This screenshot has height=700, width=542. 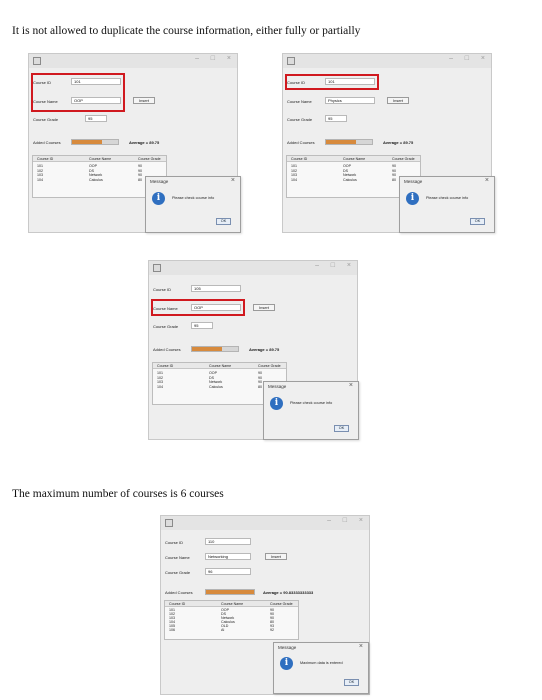 I want to click on table-cell: Network, so click(x=216, y=382).